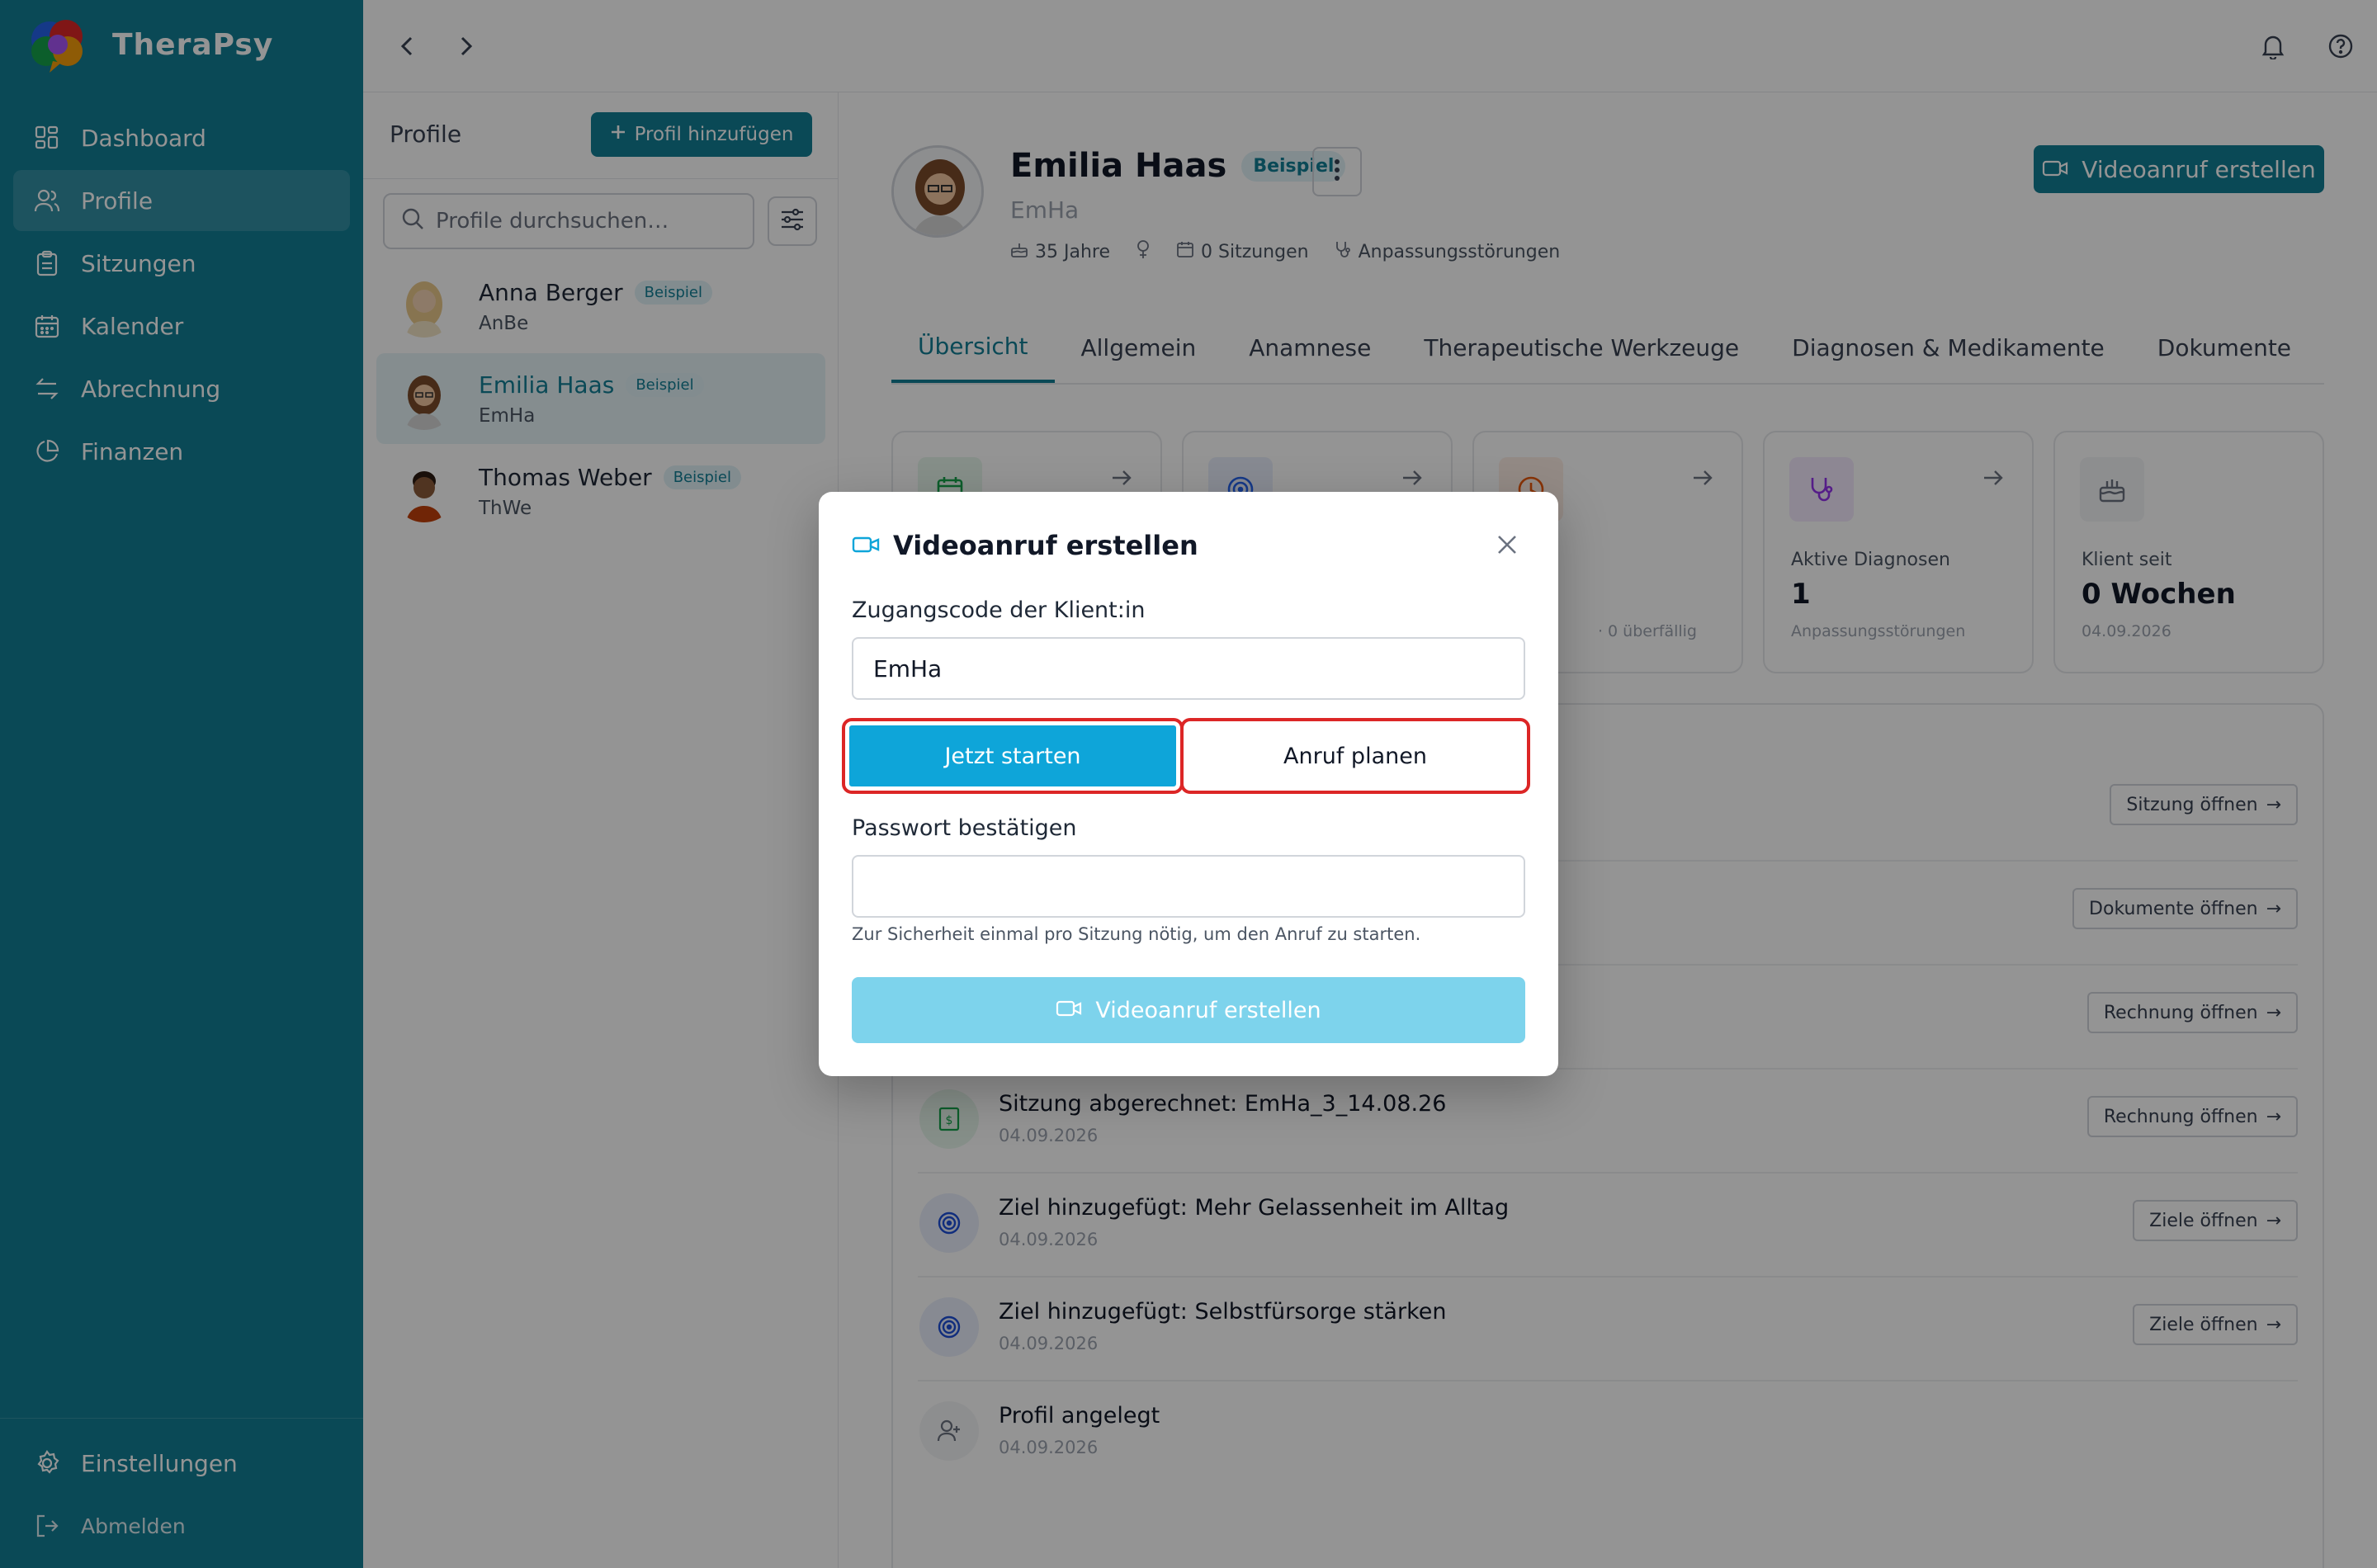 Image resolution: width=2377 pixels, height=1568 pixels. Describe the element at coordinates (1013, 756) in the screenshot. I see `start-now-button: Jetzt starten` at that location.